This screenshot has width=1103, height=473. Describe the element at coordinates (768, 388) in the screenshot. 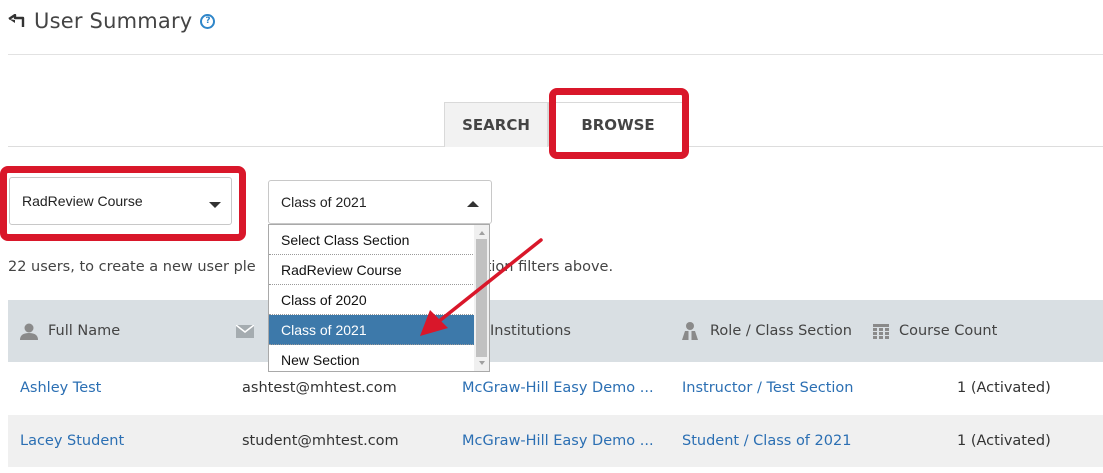

I see `role-section-link: Instructor / Test Section` at that location.